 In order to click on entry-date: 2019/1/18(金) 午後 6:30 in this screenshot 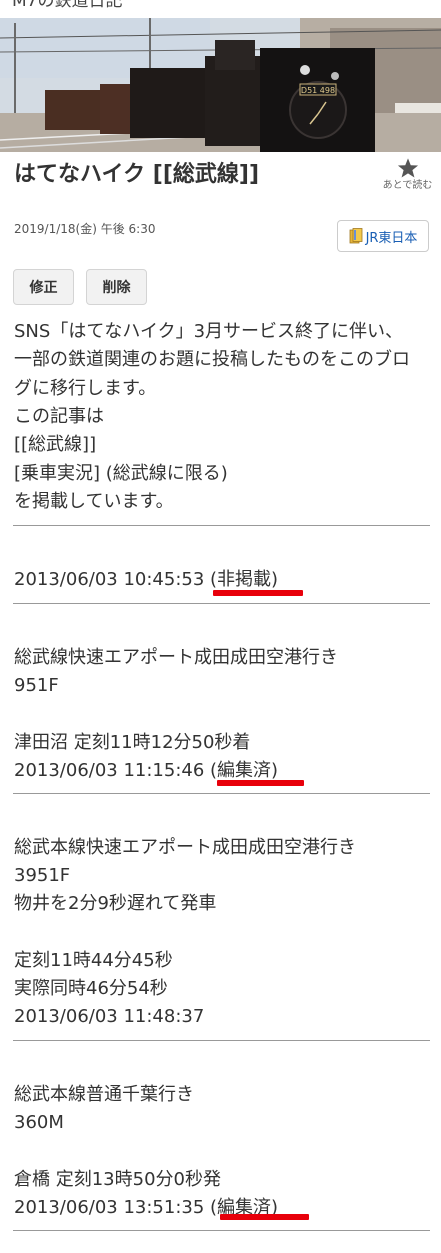, I will do `click(85, 229)`.